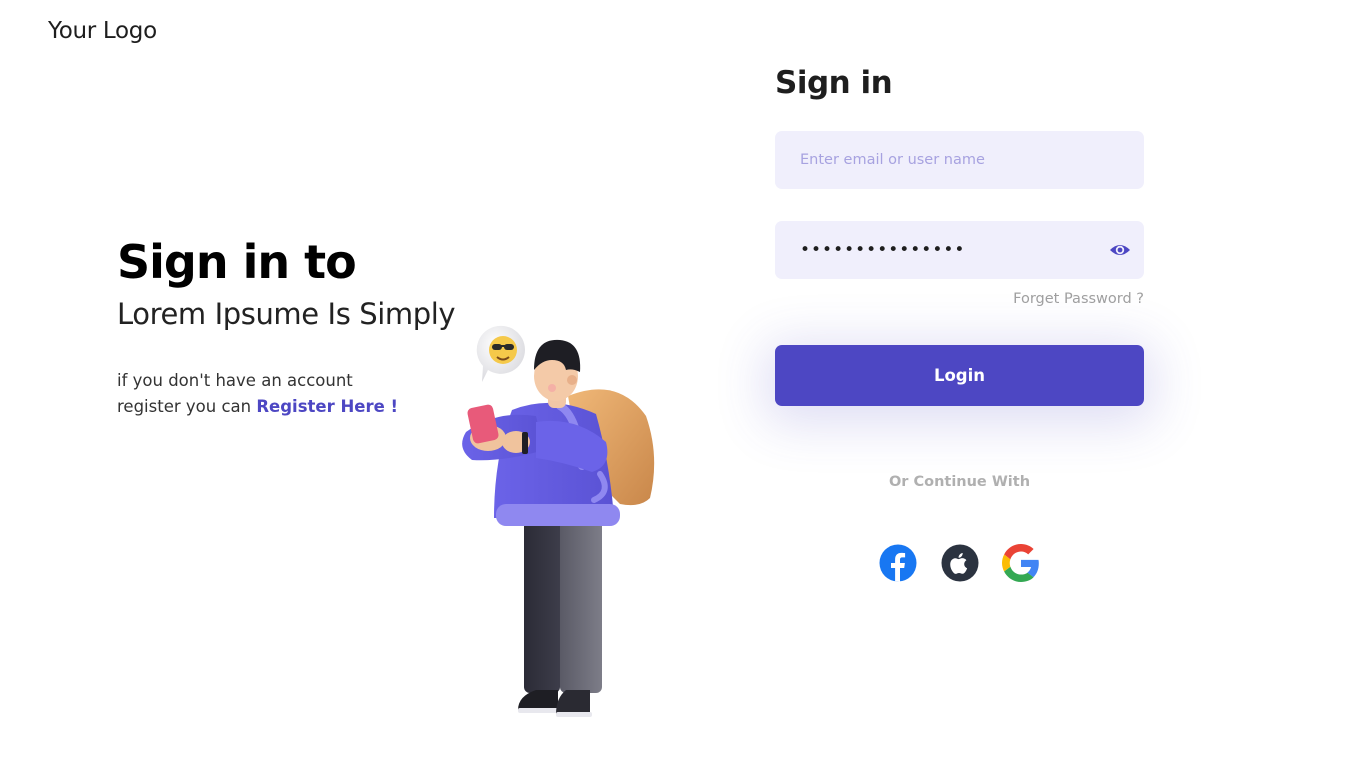 The image size is (1349, 764). I want to click on email-input, so click(959, 160).